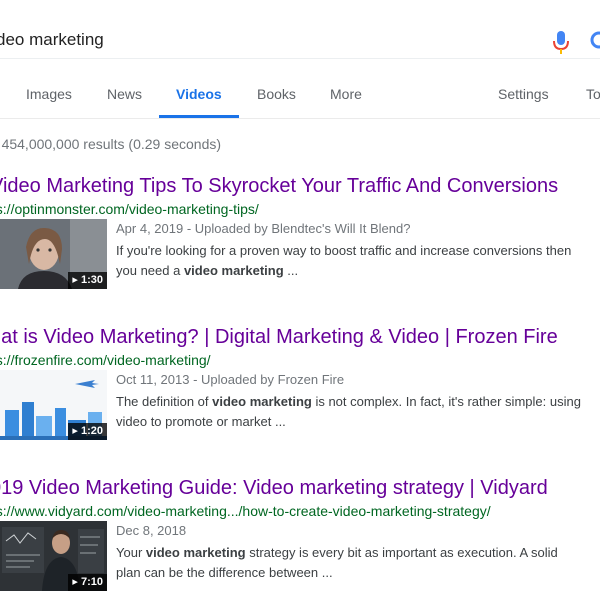  Describe the element at coordinates (87, 280) in the screenshot. I see `video-duration: ▸ 1:30` at that location.